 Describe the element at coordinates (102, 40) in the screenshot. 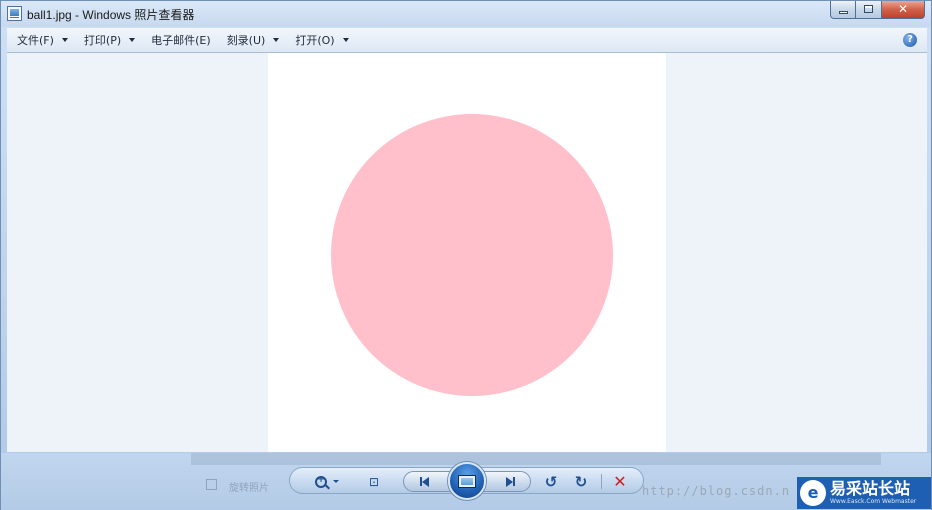

I see `menu-print-label: 打印(P)` at that location.